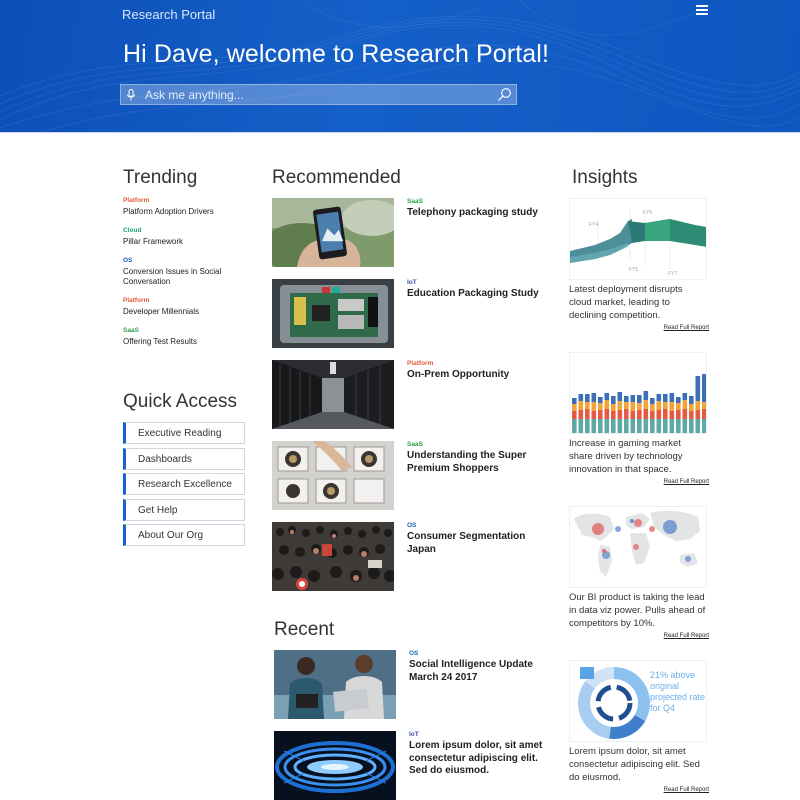  What do you see at coordinates (477, 543) in the screenshot?
I see `card-title: Consumer Segmentation Japan` at bounding box center [477, 543].